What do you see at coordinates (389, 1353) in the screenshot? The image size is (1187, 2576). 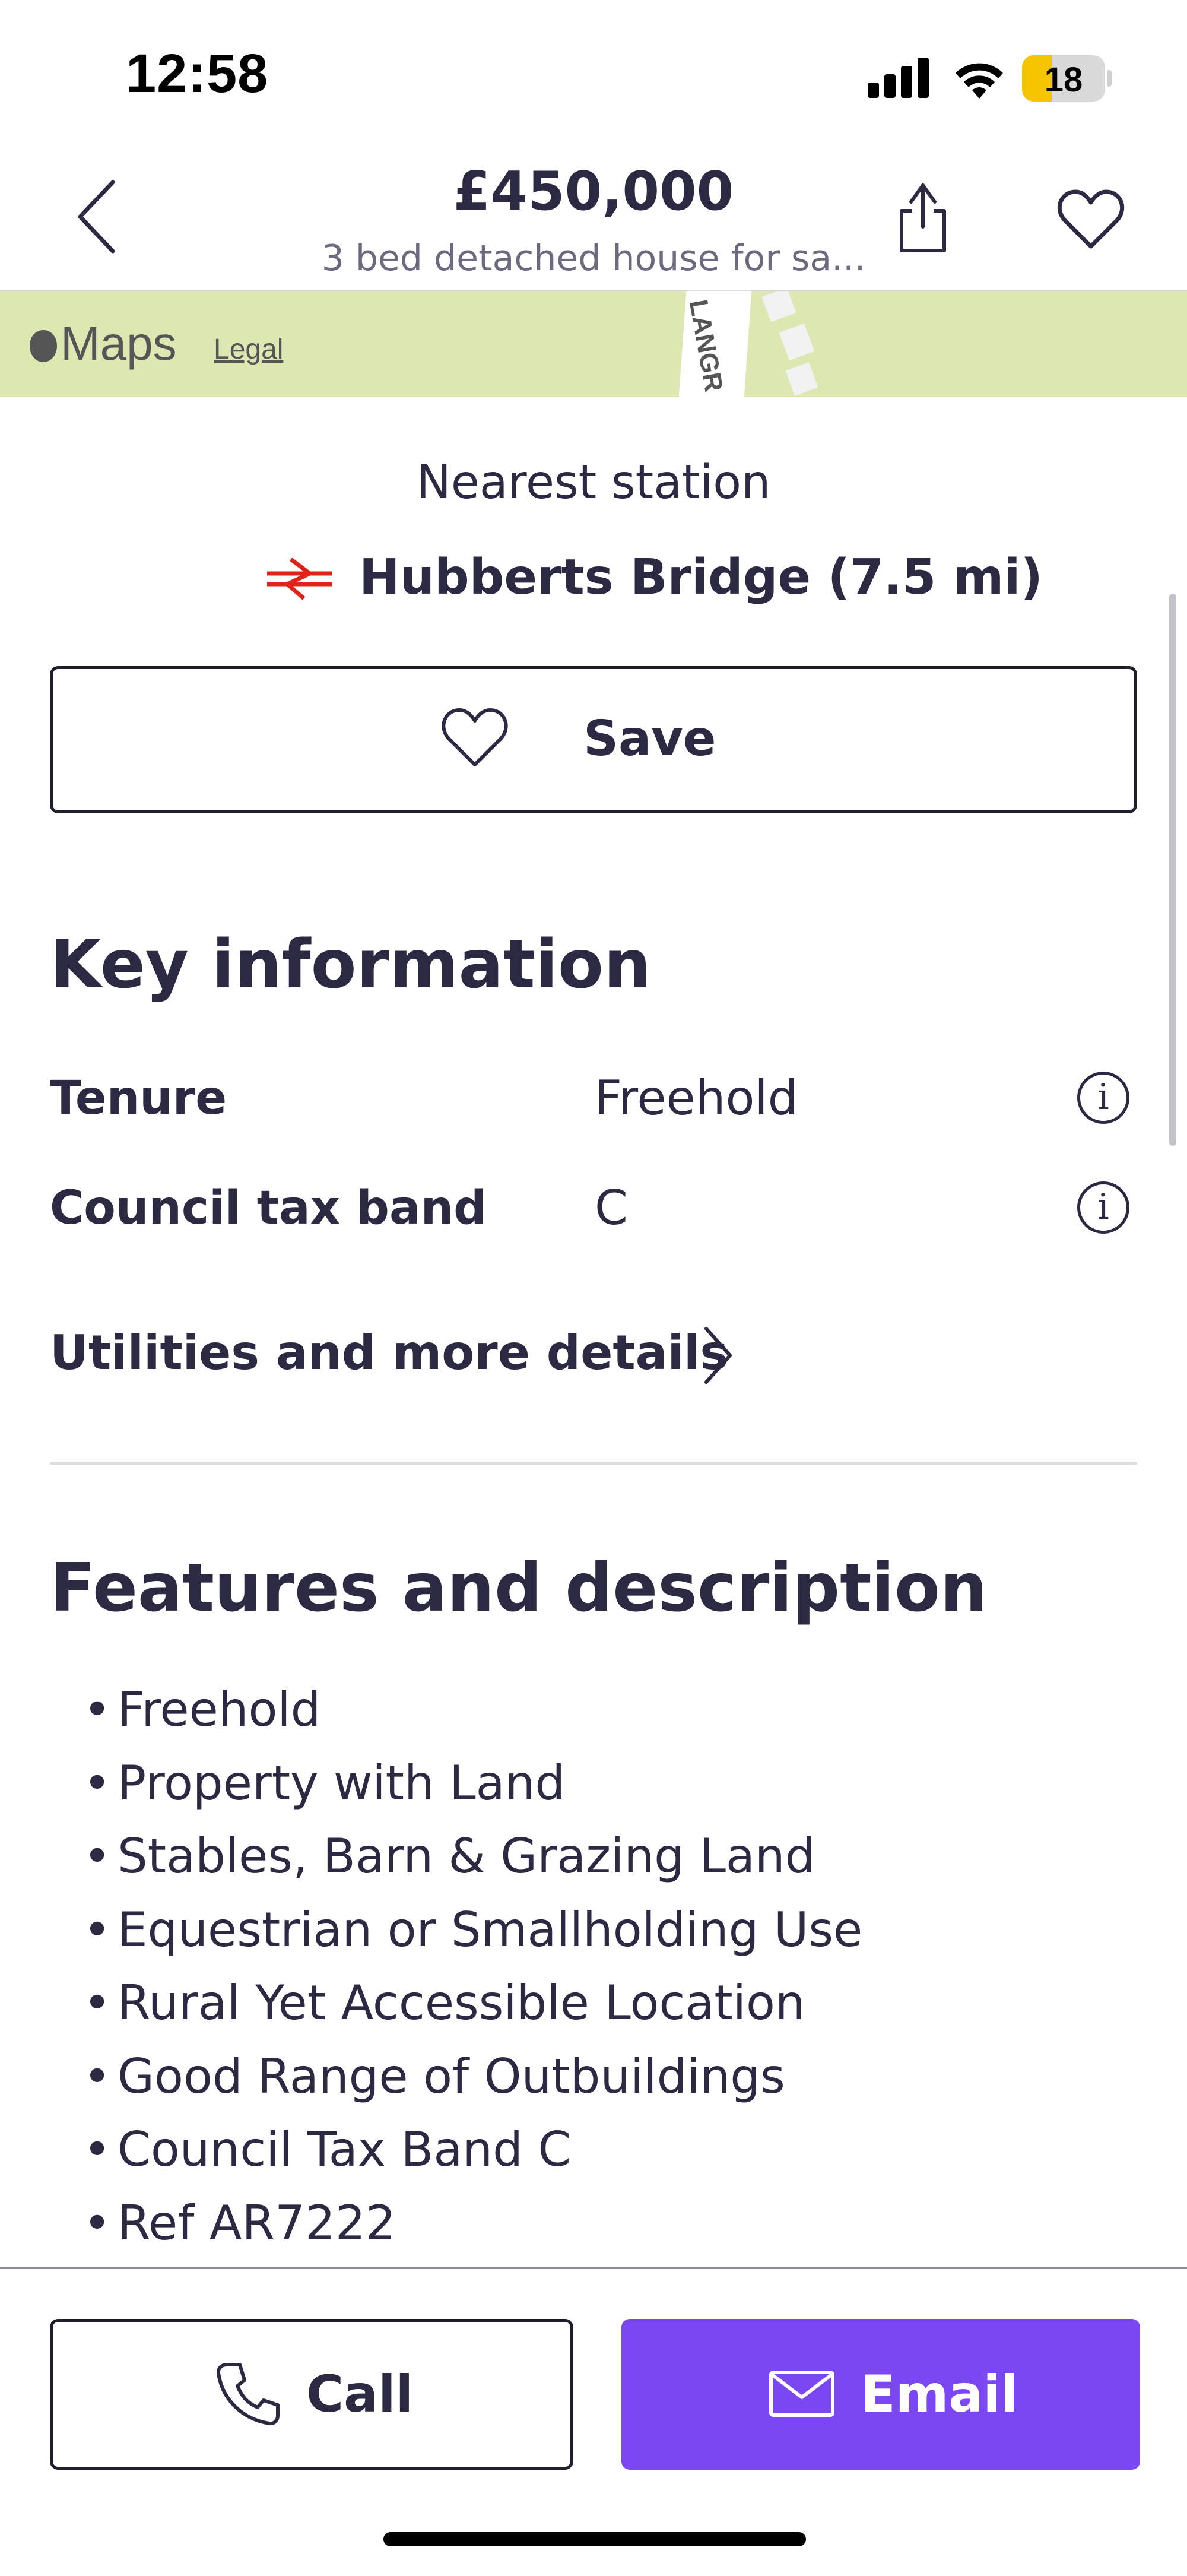 I see `utilities-details-link: Utilities and more details` at bounding box center [389, 1353].